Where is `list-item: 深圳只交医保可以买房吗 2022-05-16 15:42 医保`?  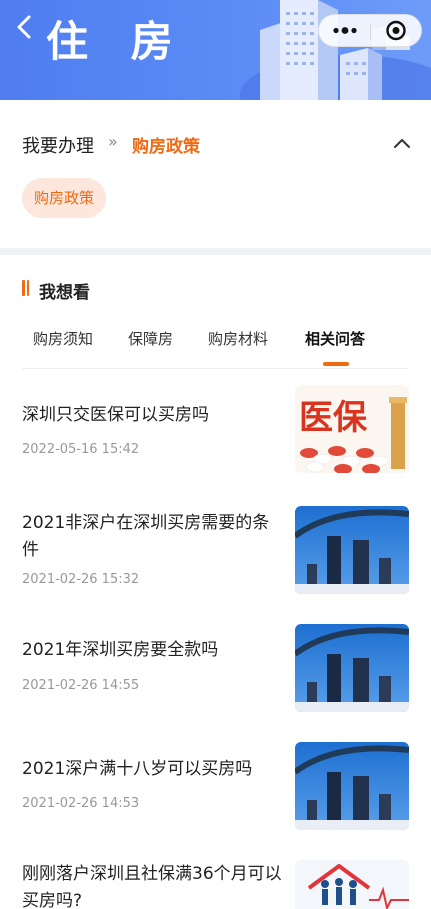
list-item: 深圳只交医保可以买房吗 2022-05-16 15:42 医保 is located at coordinates (215, 440).